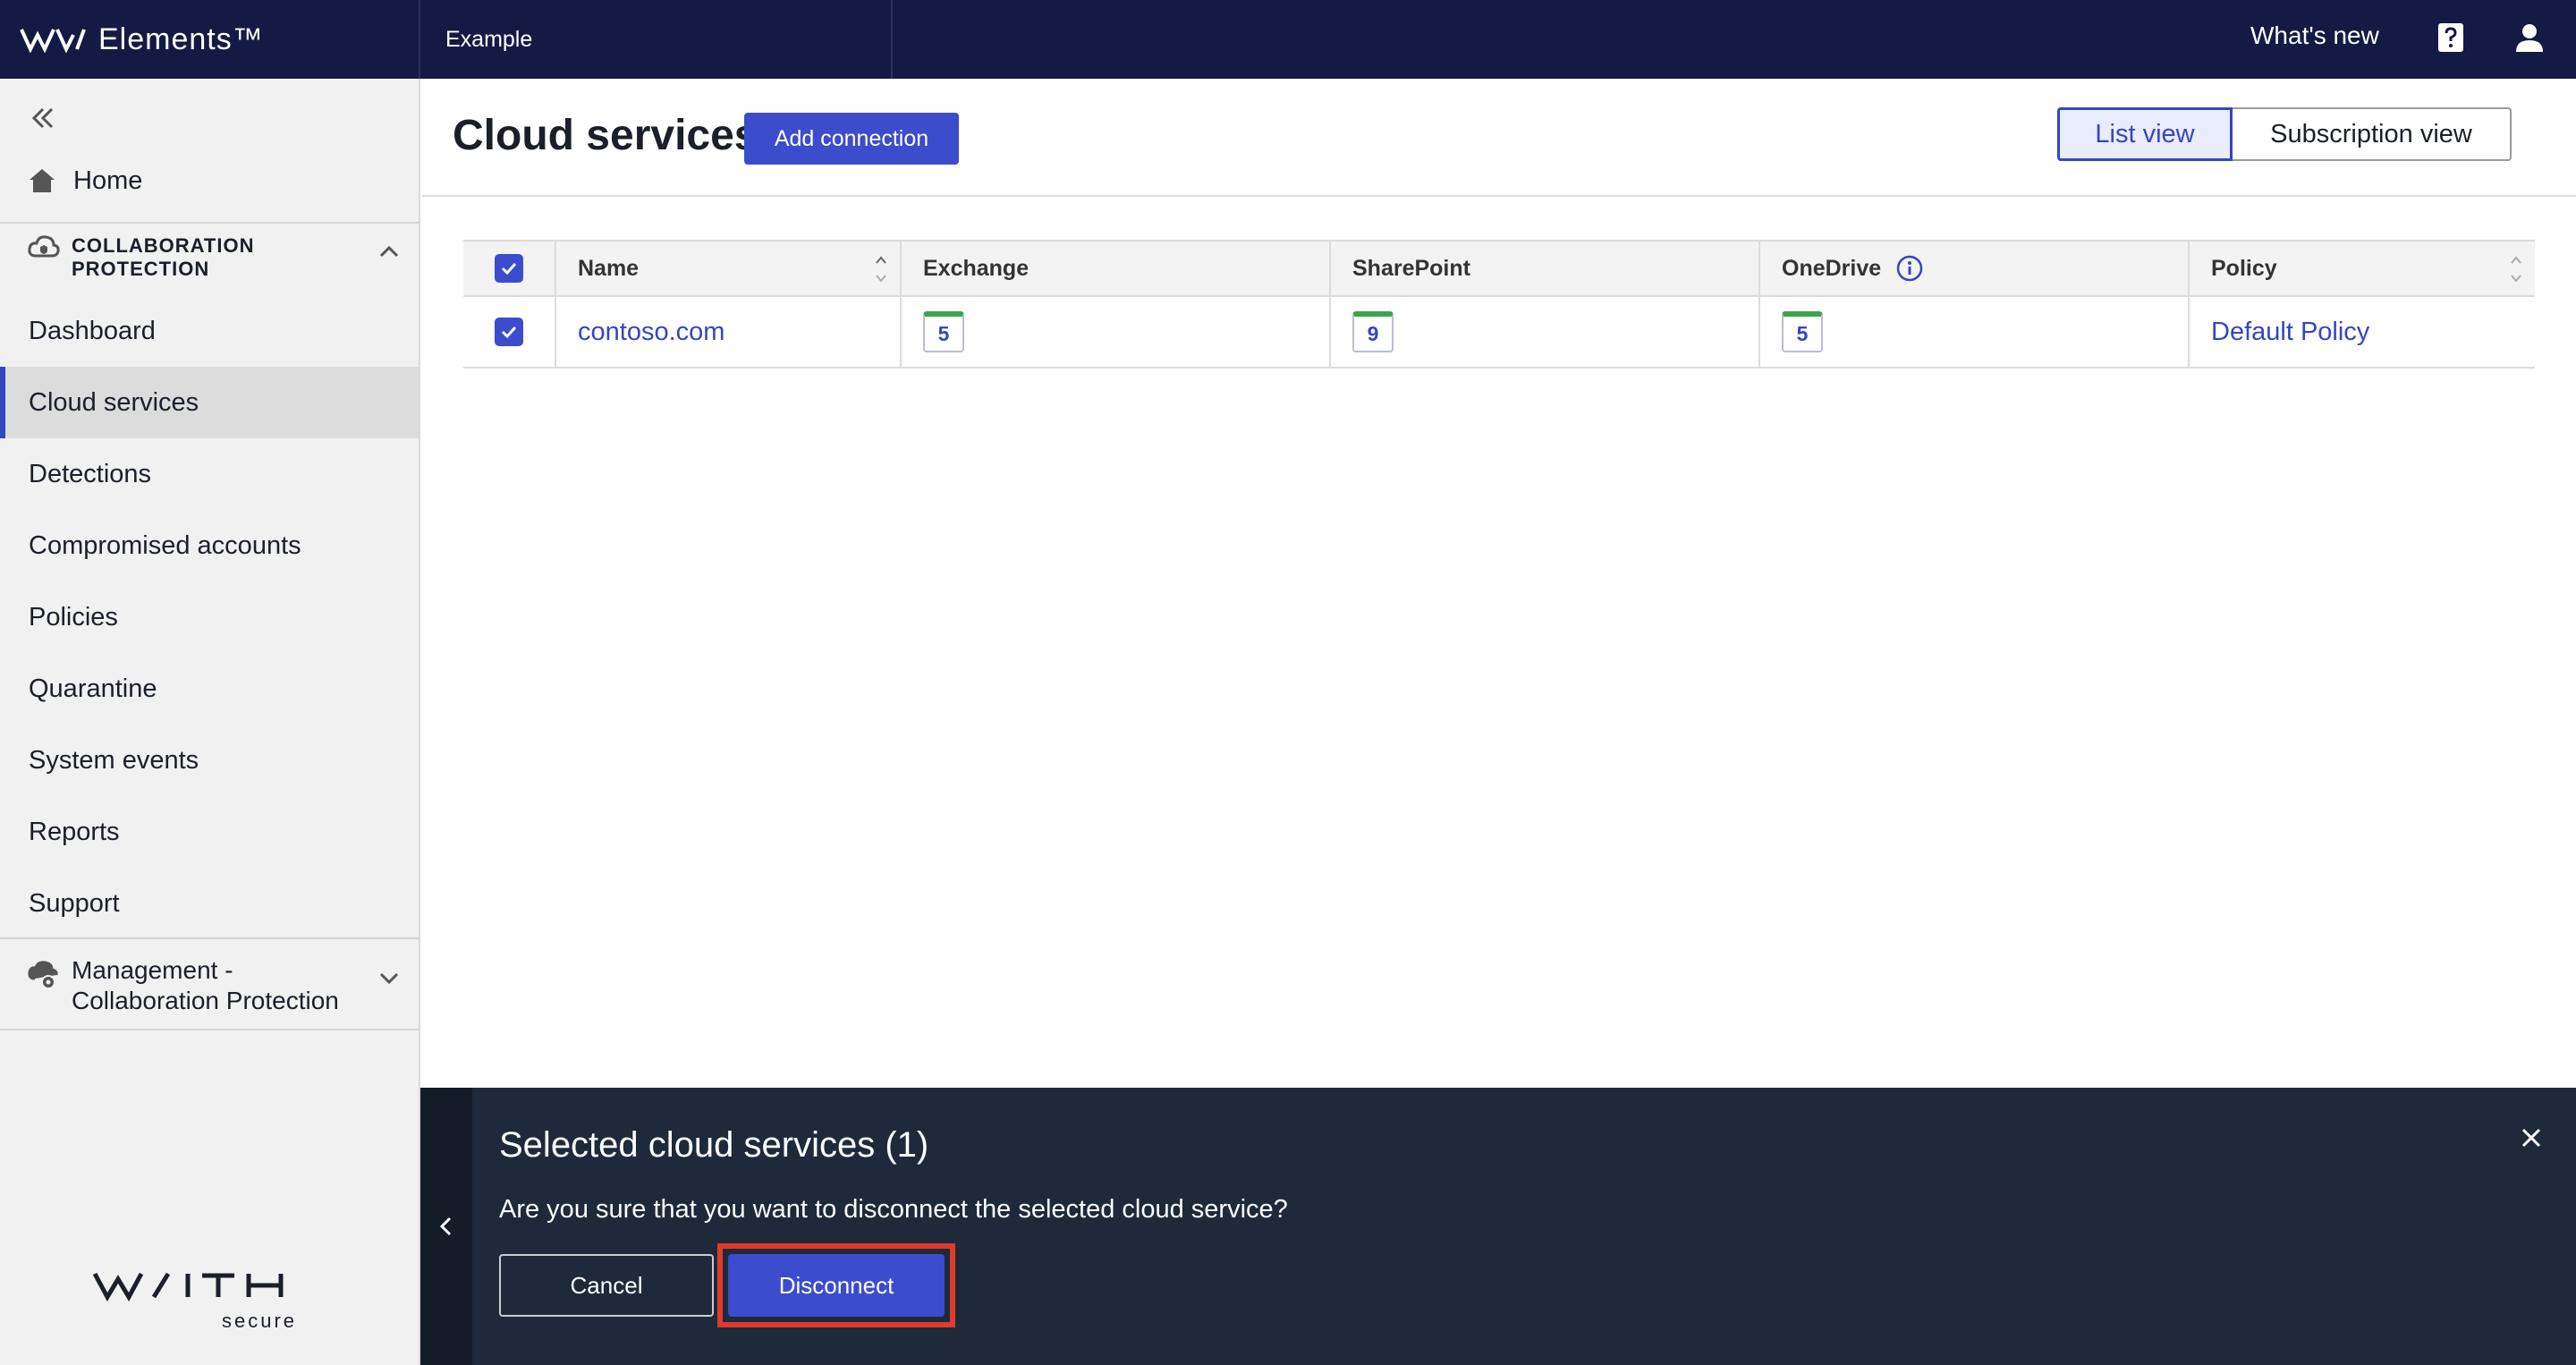  I want to click on sidebar-divider, so click(210, 1029).